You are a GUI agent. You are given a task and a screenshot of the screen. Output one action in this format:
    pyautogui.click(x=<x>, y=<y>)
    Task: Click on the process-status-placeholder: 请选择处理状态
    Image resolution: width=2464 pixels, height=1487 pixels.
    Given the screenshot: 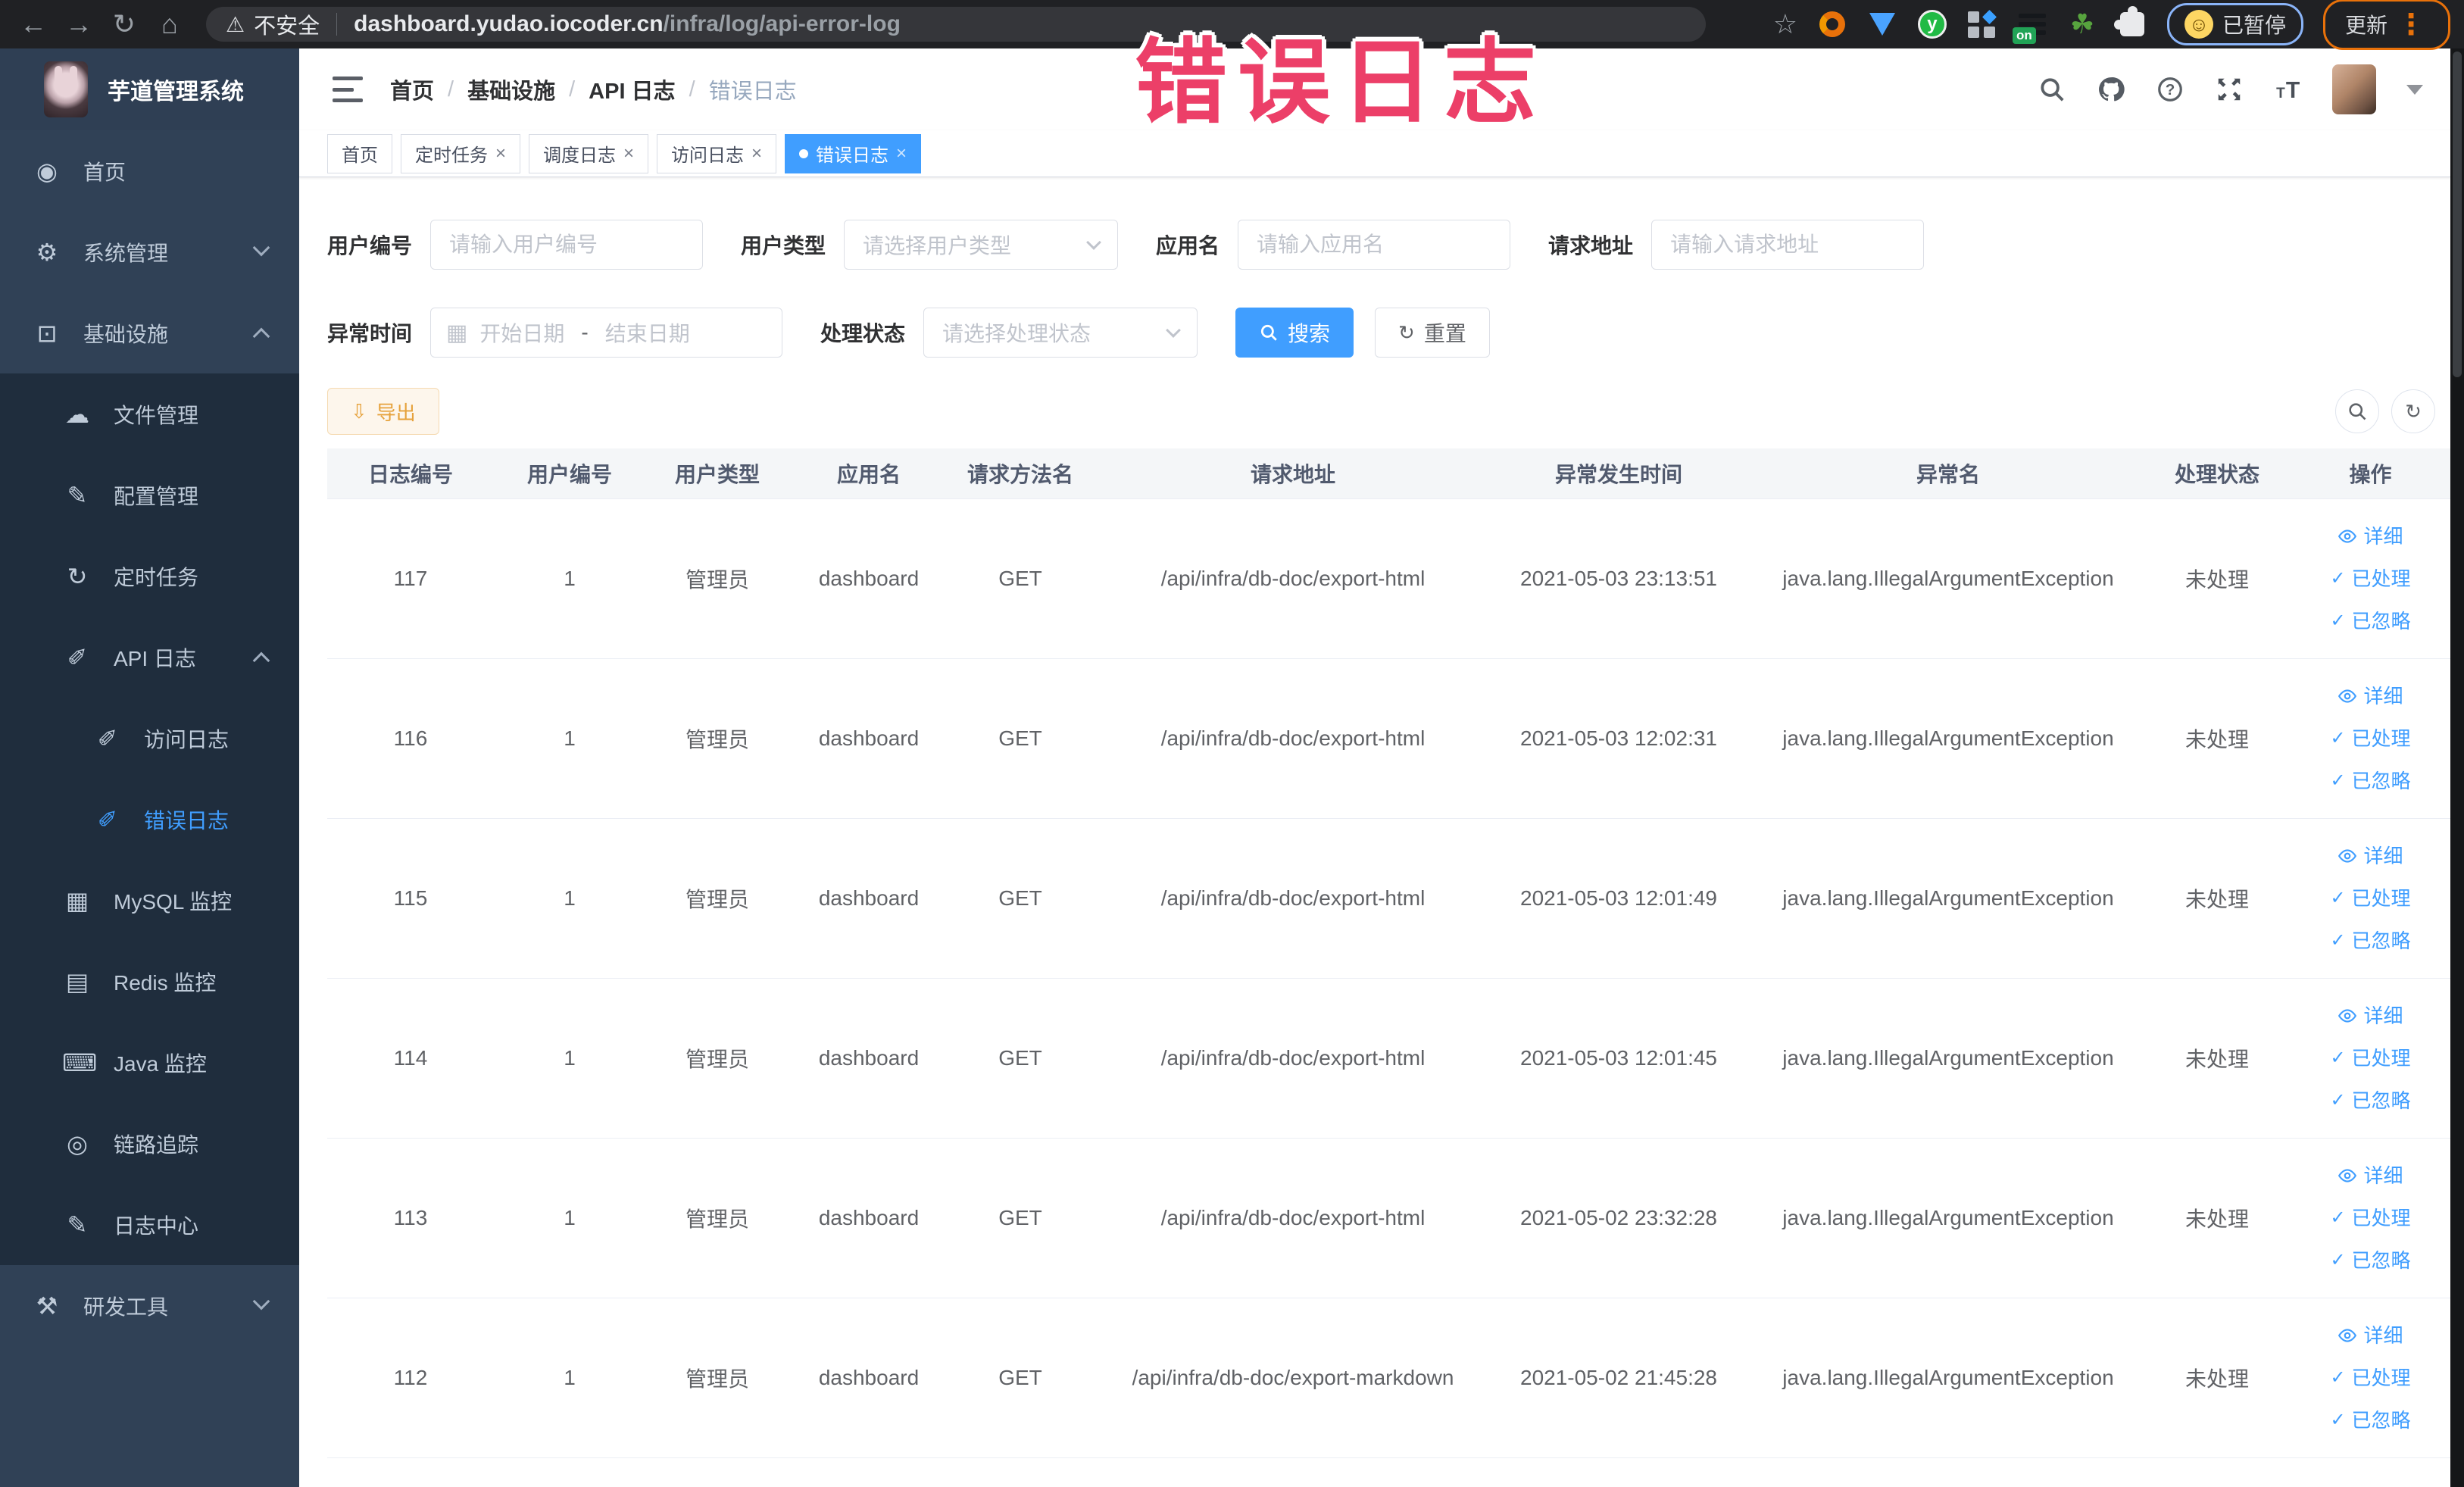 What is the action you would take?
    pyautogui.click(x=1016, y=333)
    